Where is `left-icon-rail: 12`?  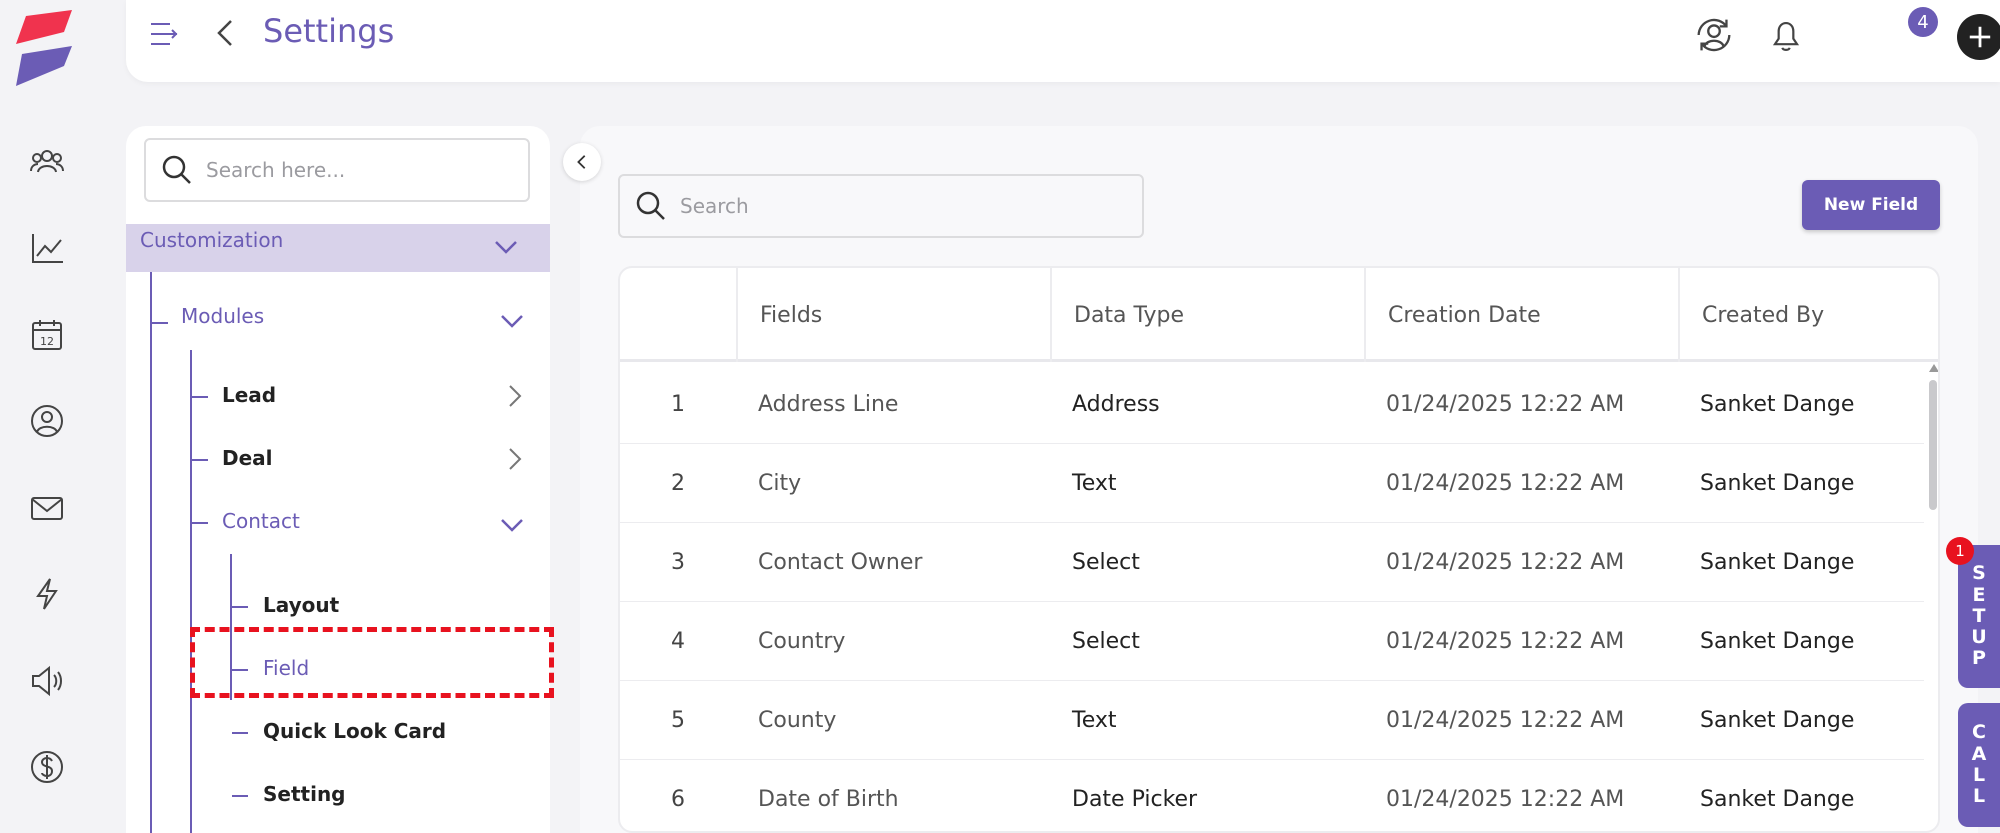 left-icon-rail: 12 is located at coordinates (47, 416).